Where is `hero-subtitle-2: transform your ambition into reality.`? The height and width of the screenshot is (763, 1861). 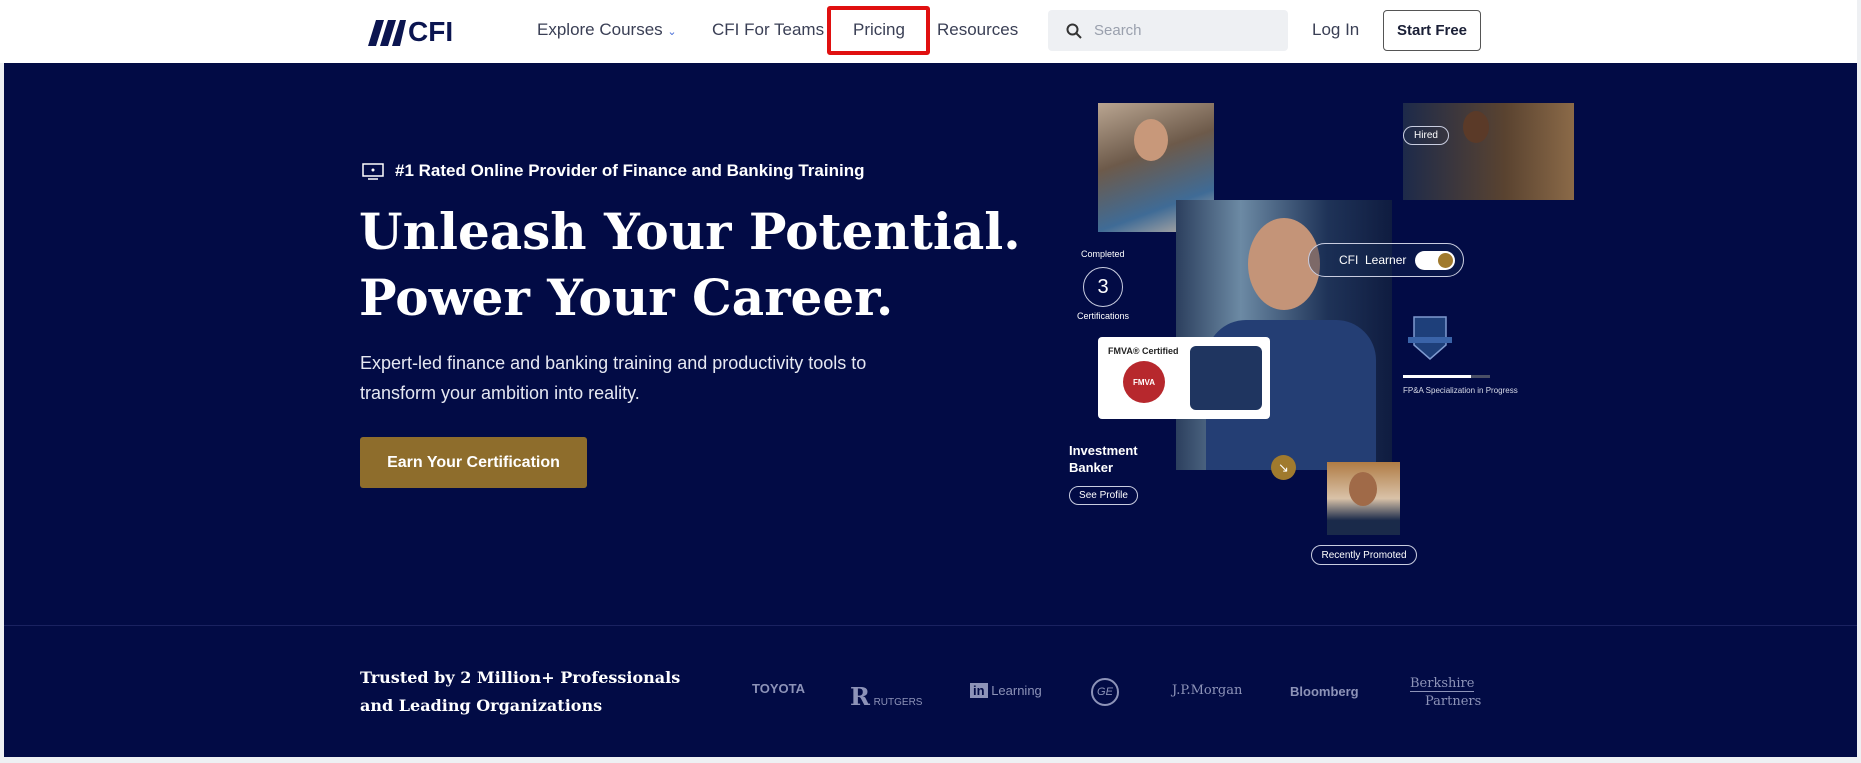
hero-subtitle-2: transform your ambition into reality. is located at coordinates (500, 393).